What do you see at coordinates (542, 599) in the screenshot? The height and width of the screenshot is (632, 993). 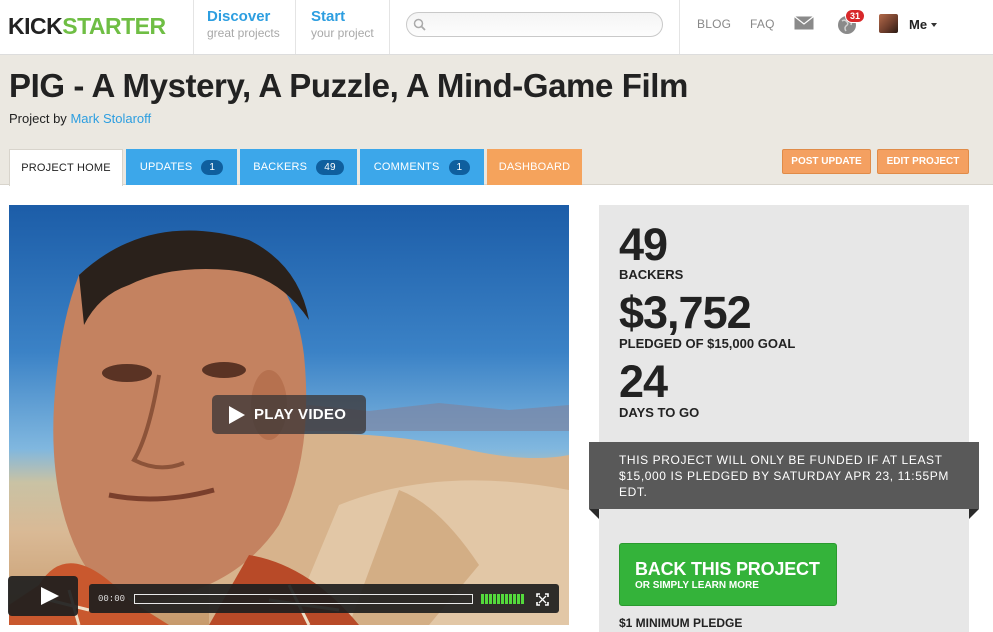 I see `fullscreen-icon` at bounding box center [542, 599].